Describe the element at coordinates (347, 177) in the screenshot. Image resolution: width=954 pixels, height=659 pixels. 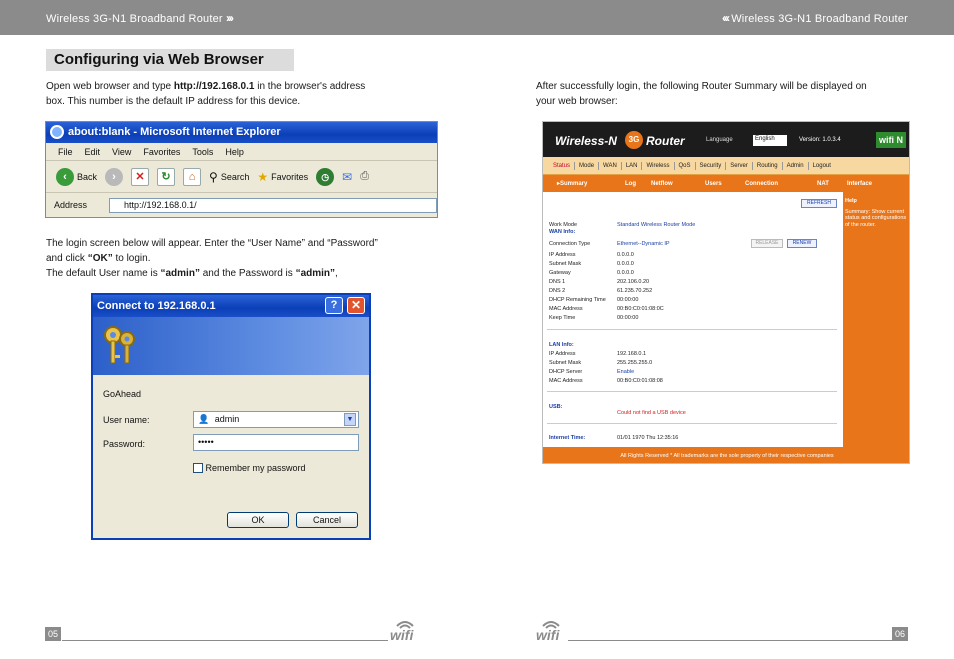
I see `mail-button: ✉` at that location.